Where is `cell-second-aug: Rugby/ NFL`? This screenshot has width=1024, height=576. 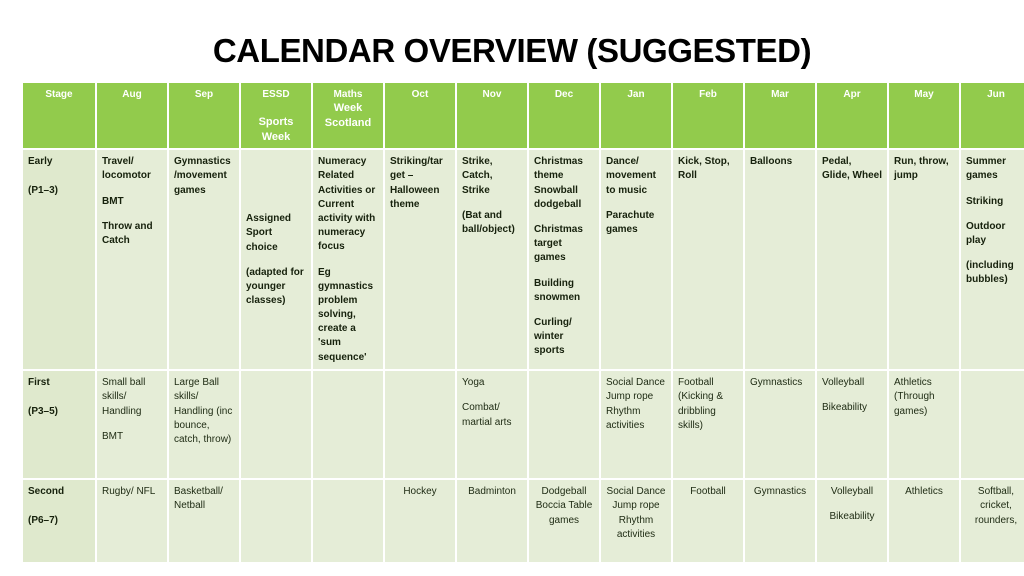
cell-second-aug: Rugby/ NFL is located at coordinates (132, 521).